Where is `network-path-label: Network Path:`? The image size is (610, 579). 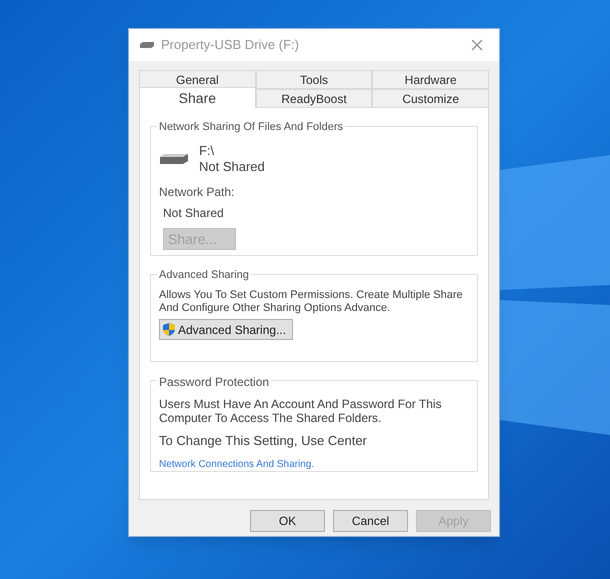 network-path-label: Network Path: is located at coordinates (197, 192).